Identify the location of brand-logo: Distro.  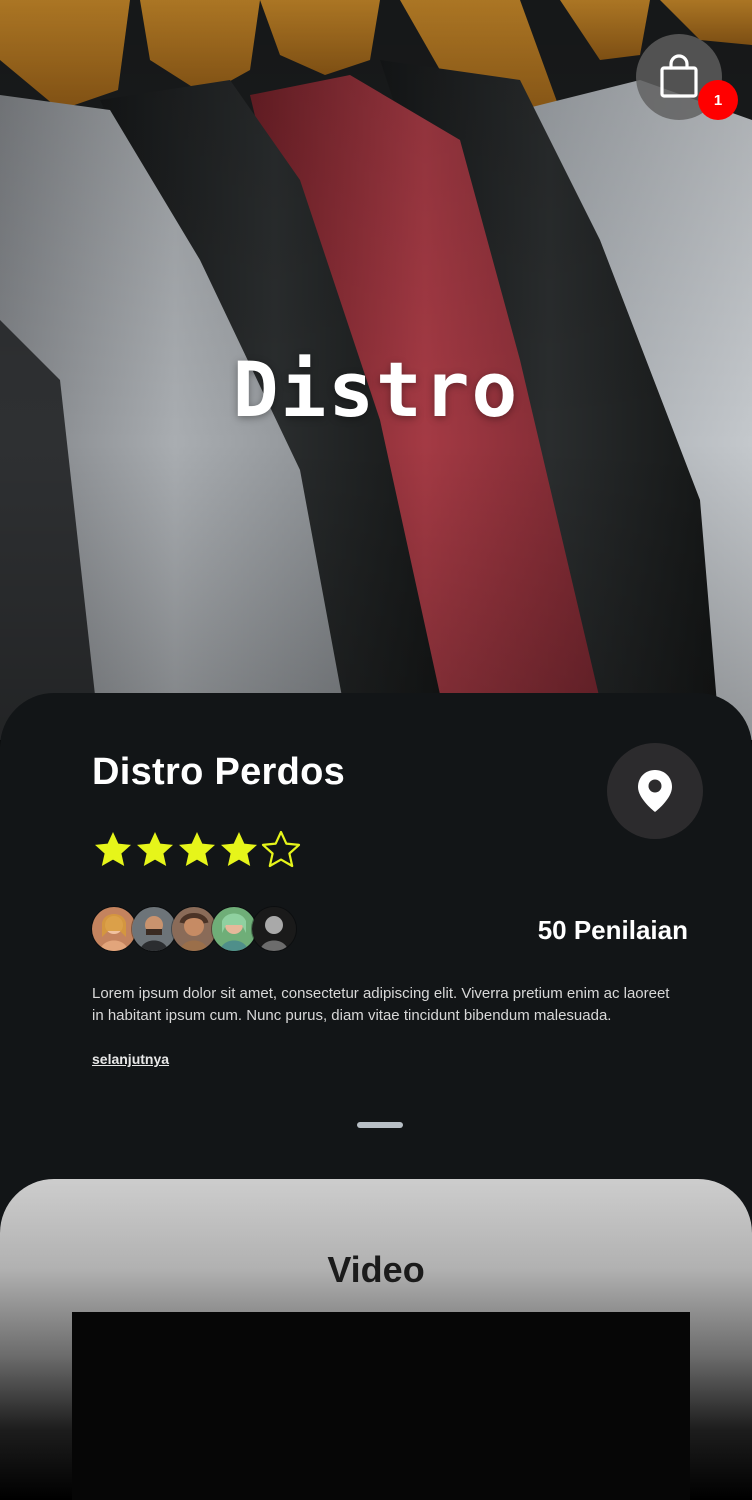
(376, 389).